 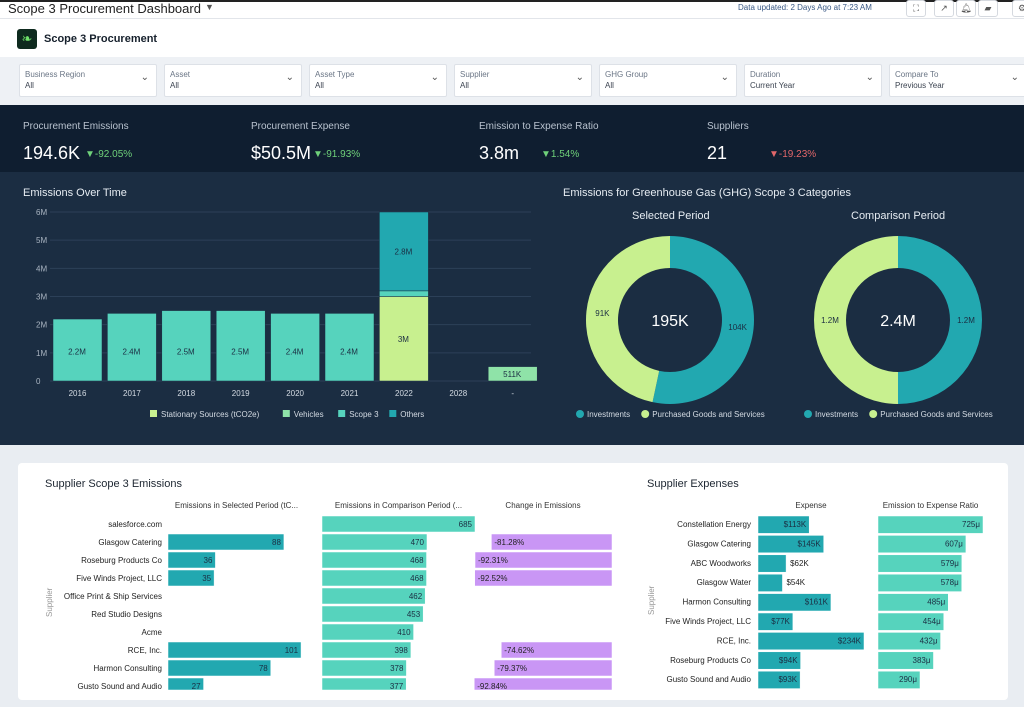 I want to click on bar-label: 398, so click(x=402, y=650).